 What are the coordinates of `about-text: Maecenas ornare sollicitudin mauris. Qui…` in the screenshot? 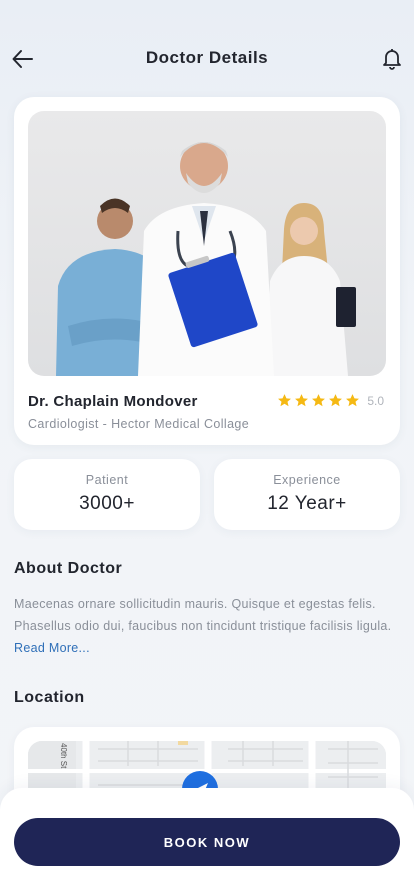 It's located at (207, 626).